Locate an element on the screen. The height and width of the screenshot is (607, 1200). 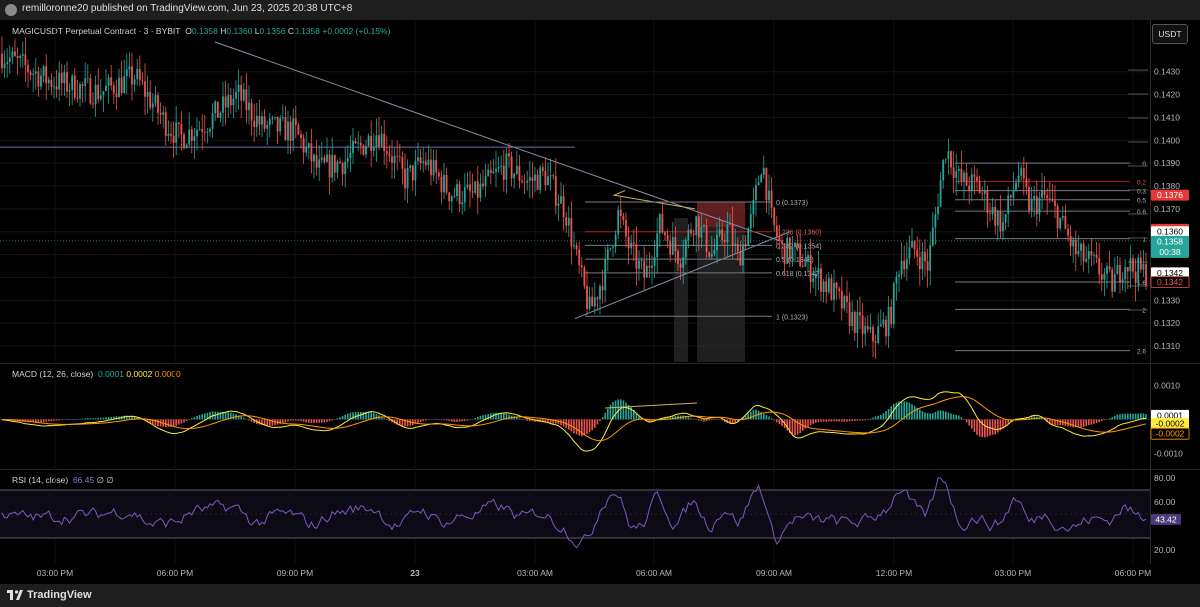
fib-right-label: 2.6 is located at coordinates (1141, 352).